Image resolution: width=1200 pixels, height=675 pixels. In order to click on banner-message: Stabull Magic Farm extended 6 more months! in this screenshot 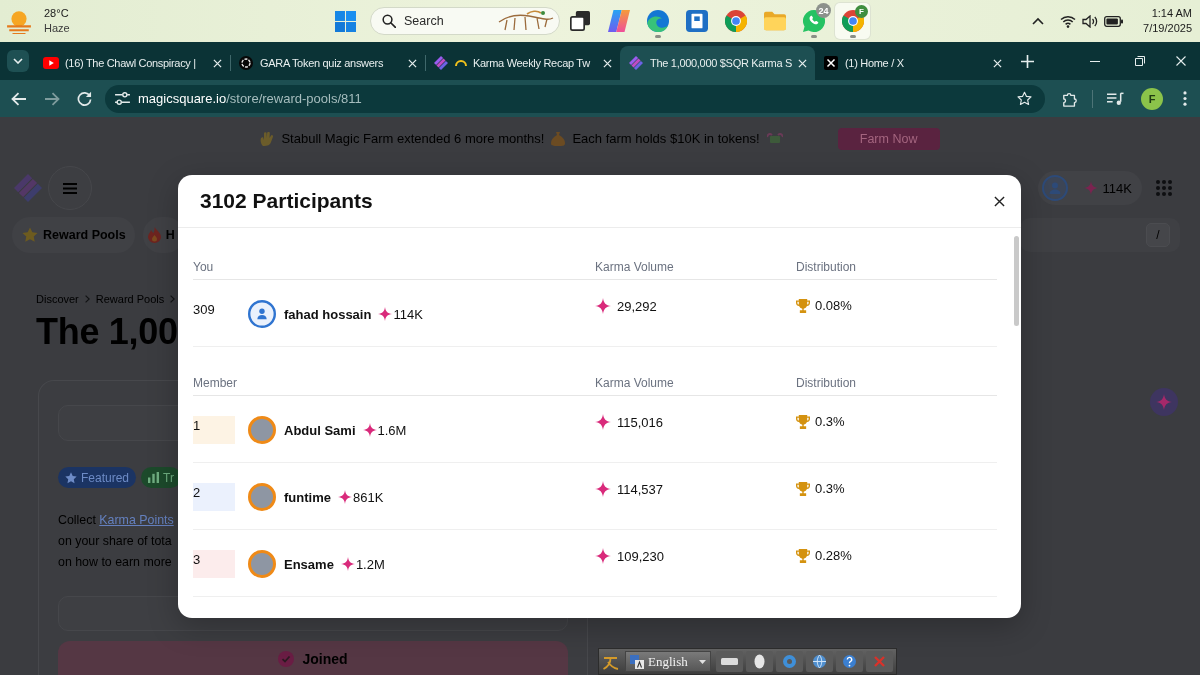, I will do `click(413, 138)`.